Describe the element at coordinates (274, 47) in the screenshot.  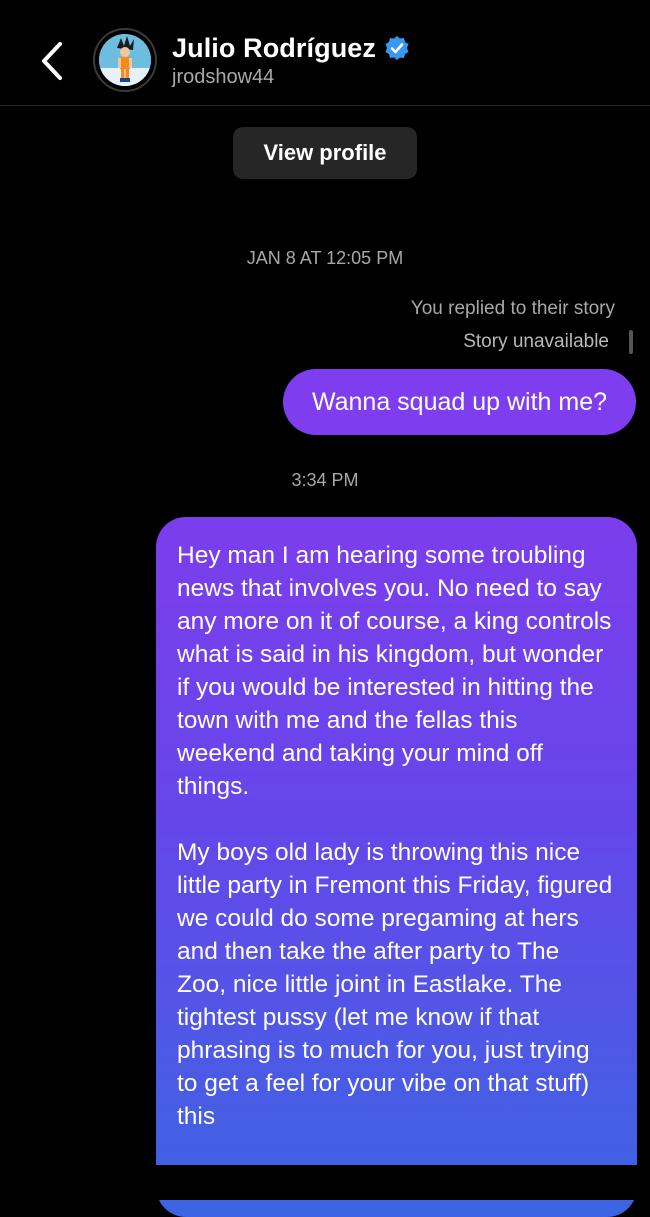
I see `contact-name: Julio Rodríguez` at that location.